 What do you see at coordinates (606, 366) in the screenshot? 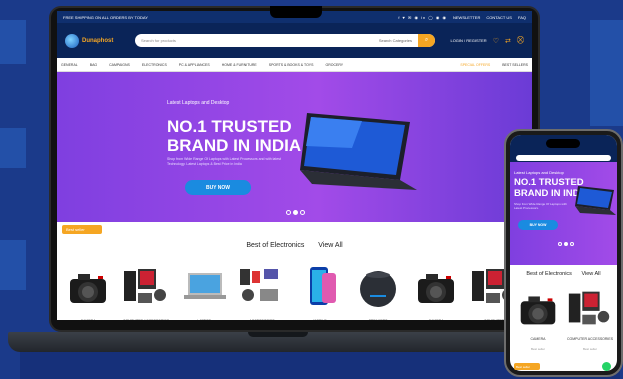
I see `whatsapp-icon` at bounding box center [606, 366].